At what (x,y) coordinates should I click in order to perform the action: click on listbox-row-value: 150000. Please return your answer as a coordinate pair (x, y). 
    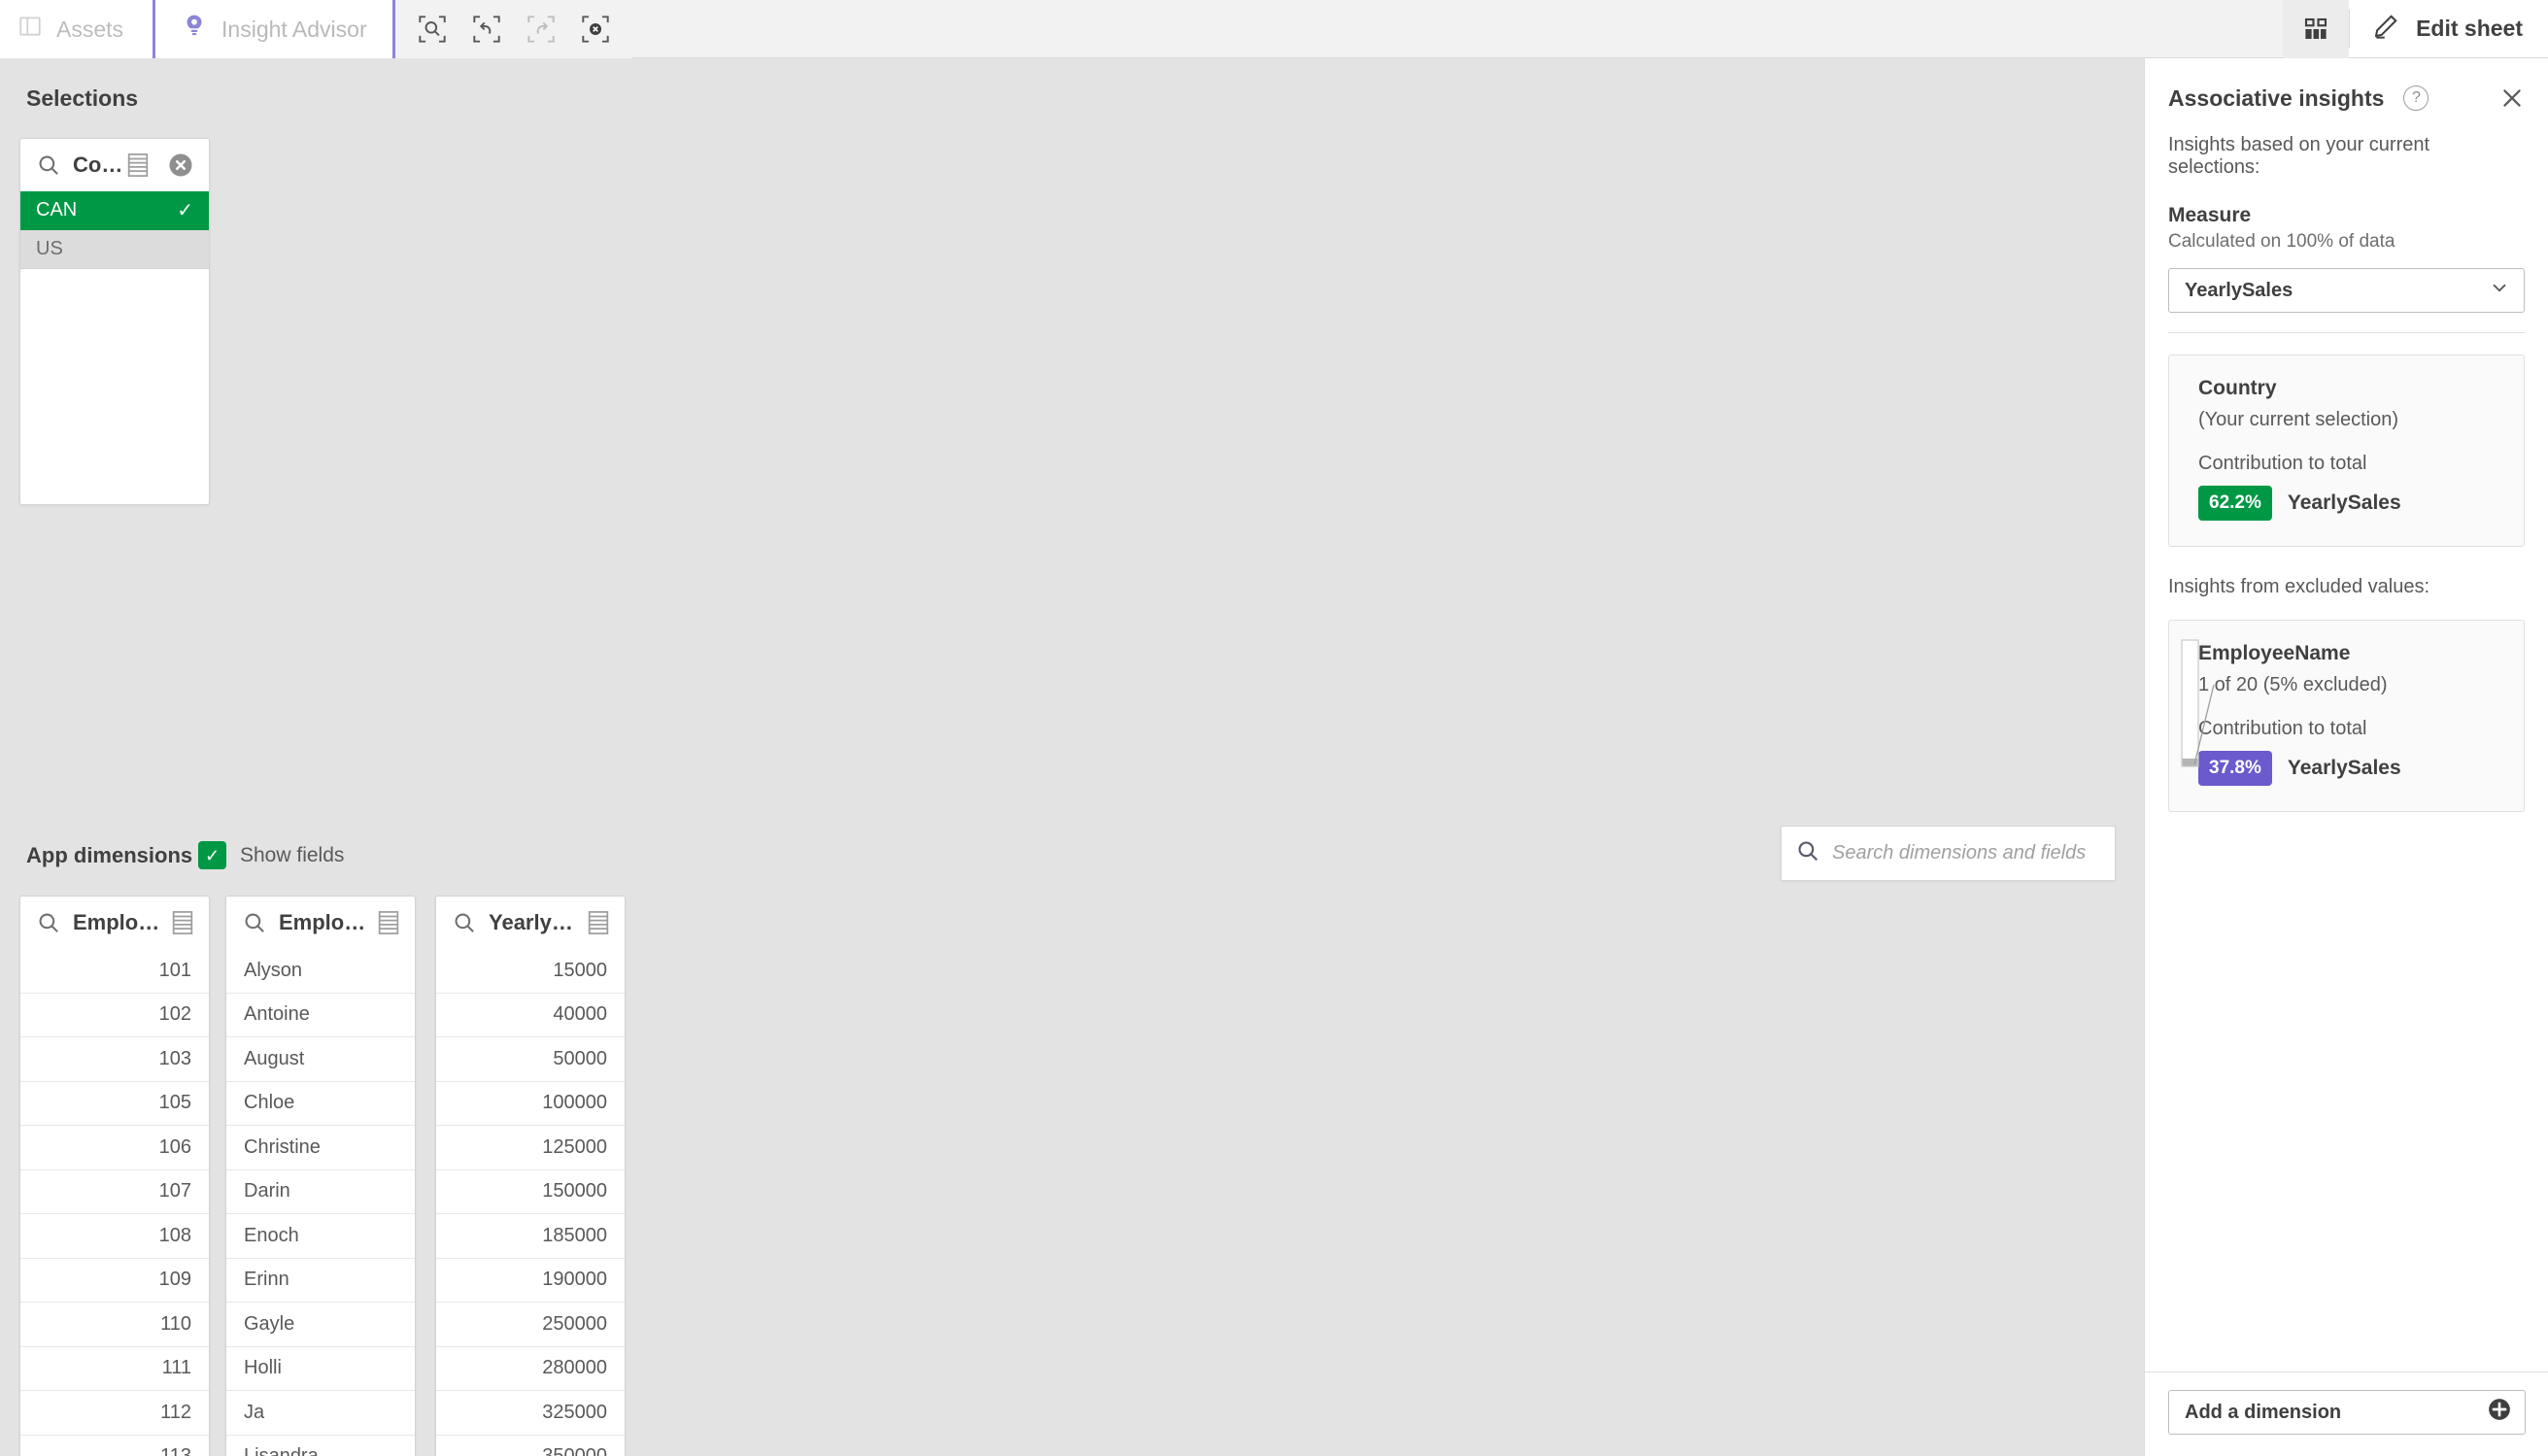
    Looking at the image, I should click on (530, 1191).